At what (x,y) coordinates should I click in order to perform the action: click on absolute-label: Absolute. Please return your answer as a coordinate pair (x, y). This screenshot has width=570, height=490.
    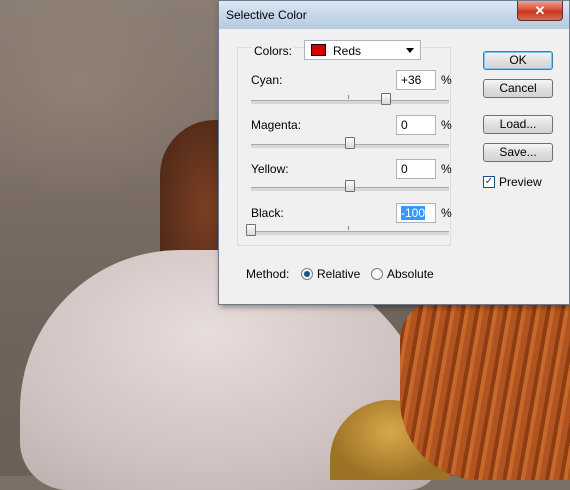
    Looking at the image, I should click on (410, 274).